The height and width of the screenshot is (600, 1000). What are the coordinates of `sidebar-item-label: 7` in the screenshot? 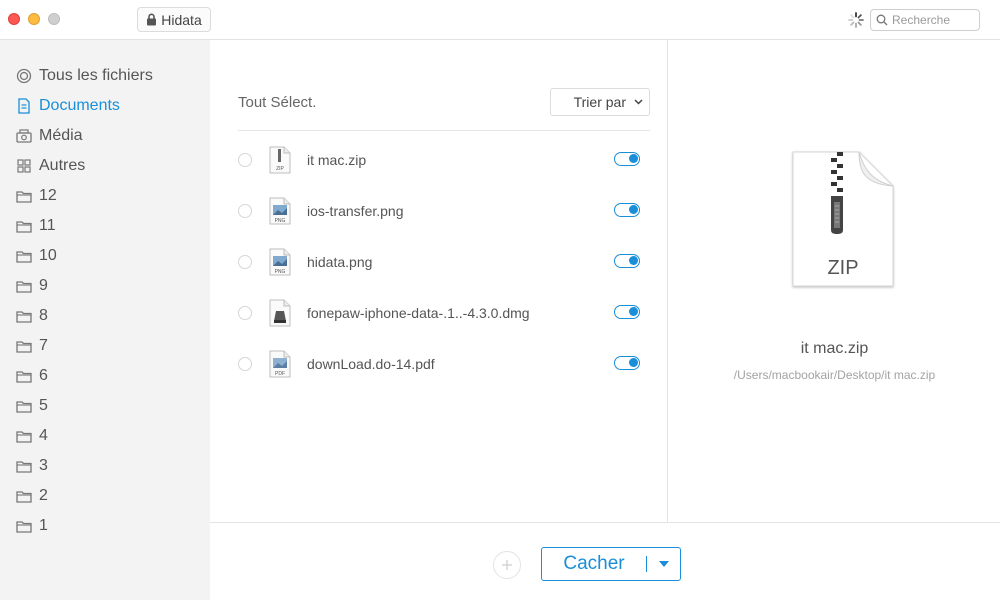 It's located at (43, 345).